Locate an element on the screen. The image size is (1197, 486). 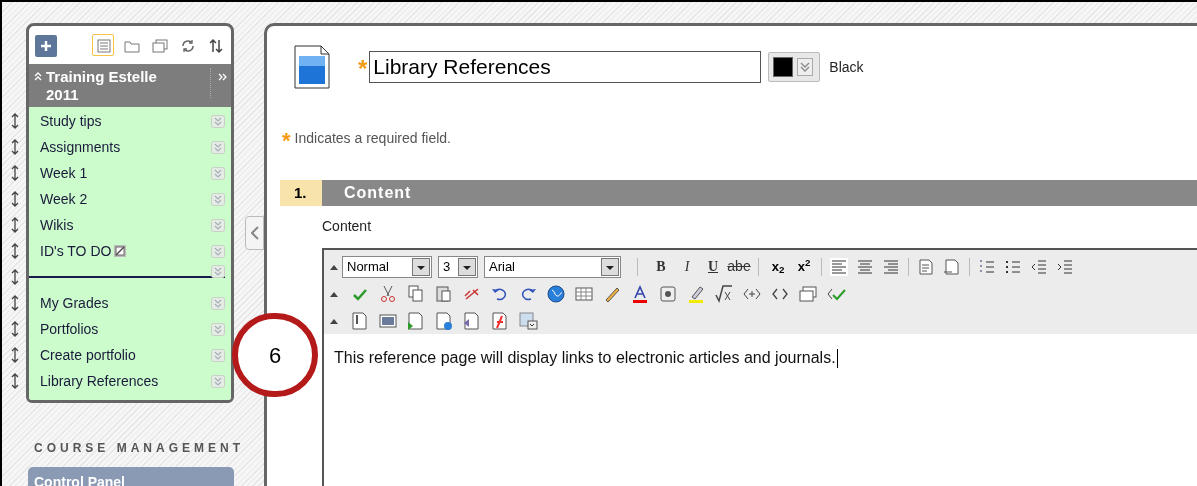
color-picker-button is located at coordinates (794, 67).